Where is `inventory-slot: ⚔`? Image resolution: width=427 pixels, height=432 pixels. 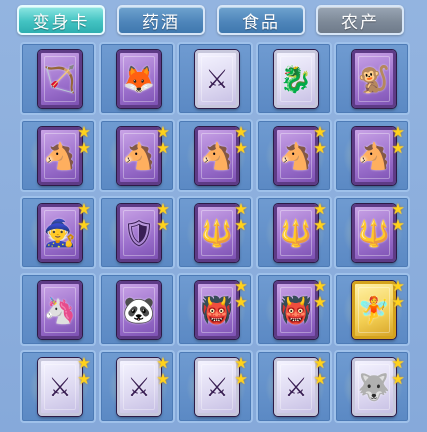 inventory-slot: ⚔ is located at coordinates (215, 78).